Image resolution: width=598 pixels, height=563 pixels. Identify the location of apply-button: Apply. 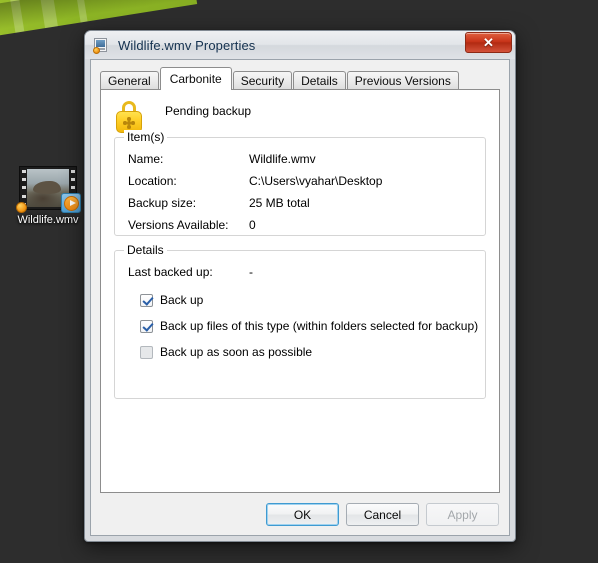
(462, 514).